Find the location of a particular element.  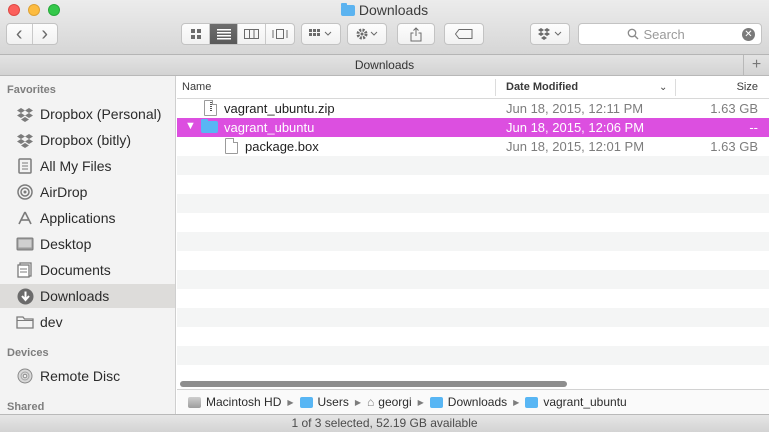

sidebar-item-downloads: Downloads is located at coordinates (87, 296).